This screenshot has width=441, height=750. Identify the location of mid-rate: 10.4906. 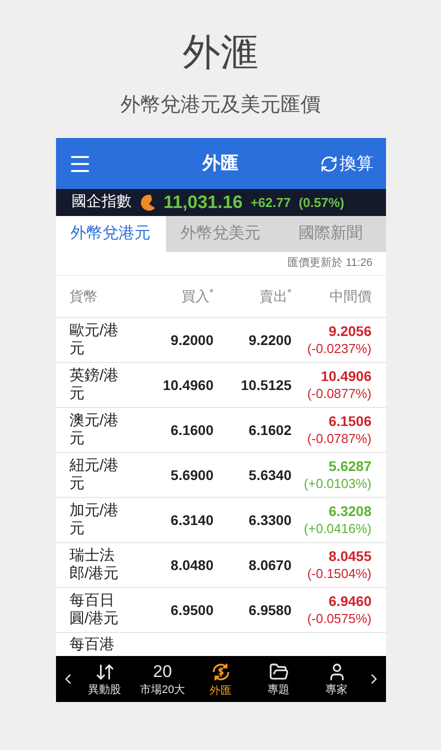
(346, 376).